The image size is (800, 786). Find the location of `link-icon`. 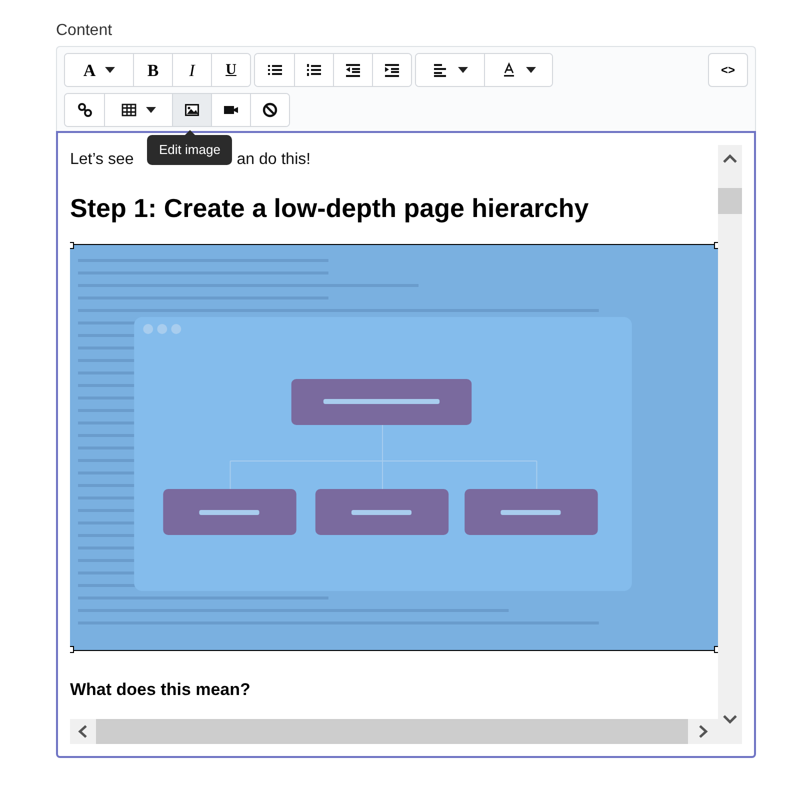

link-icon is located at coordinates (84, 110).